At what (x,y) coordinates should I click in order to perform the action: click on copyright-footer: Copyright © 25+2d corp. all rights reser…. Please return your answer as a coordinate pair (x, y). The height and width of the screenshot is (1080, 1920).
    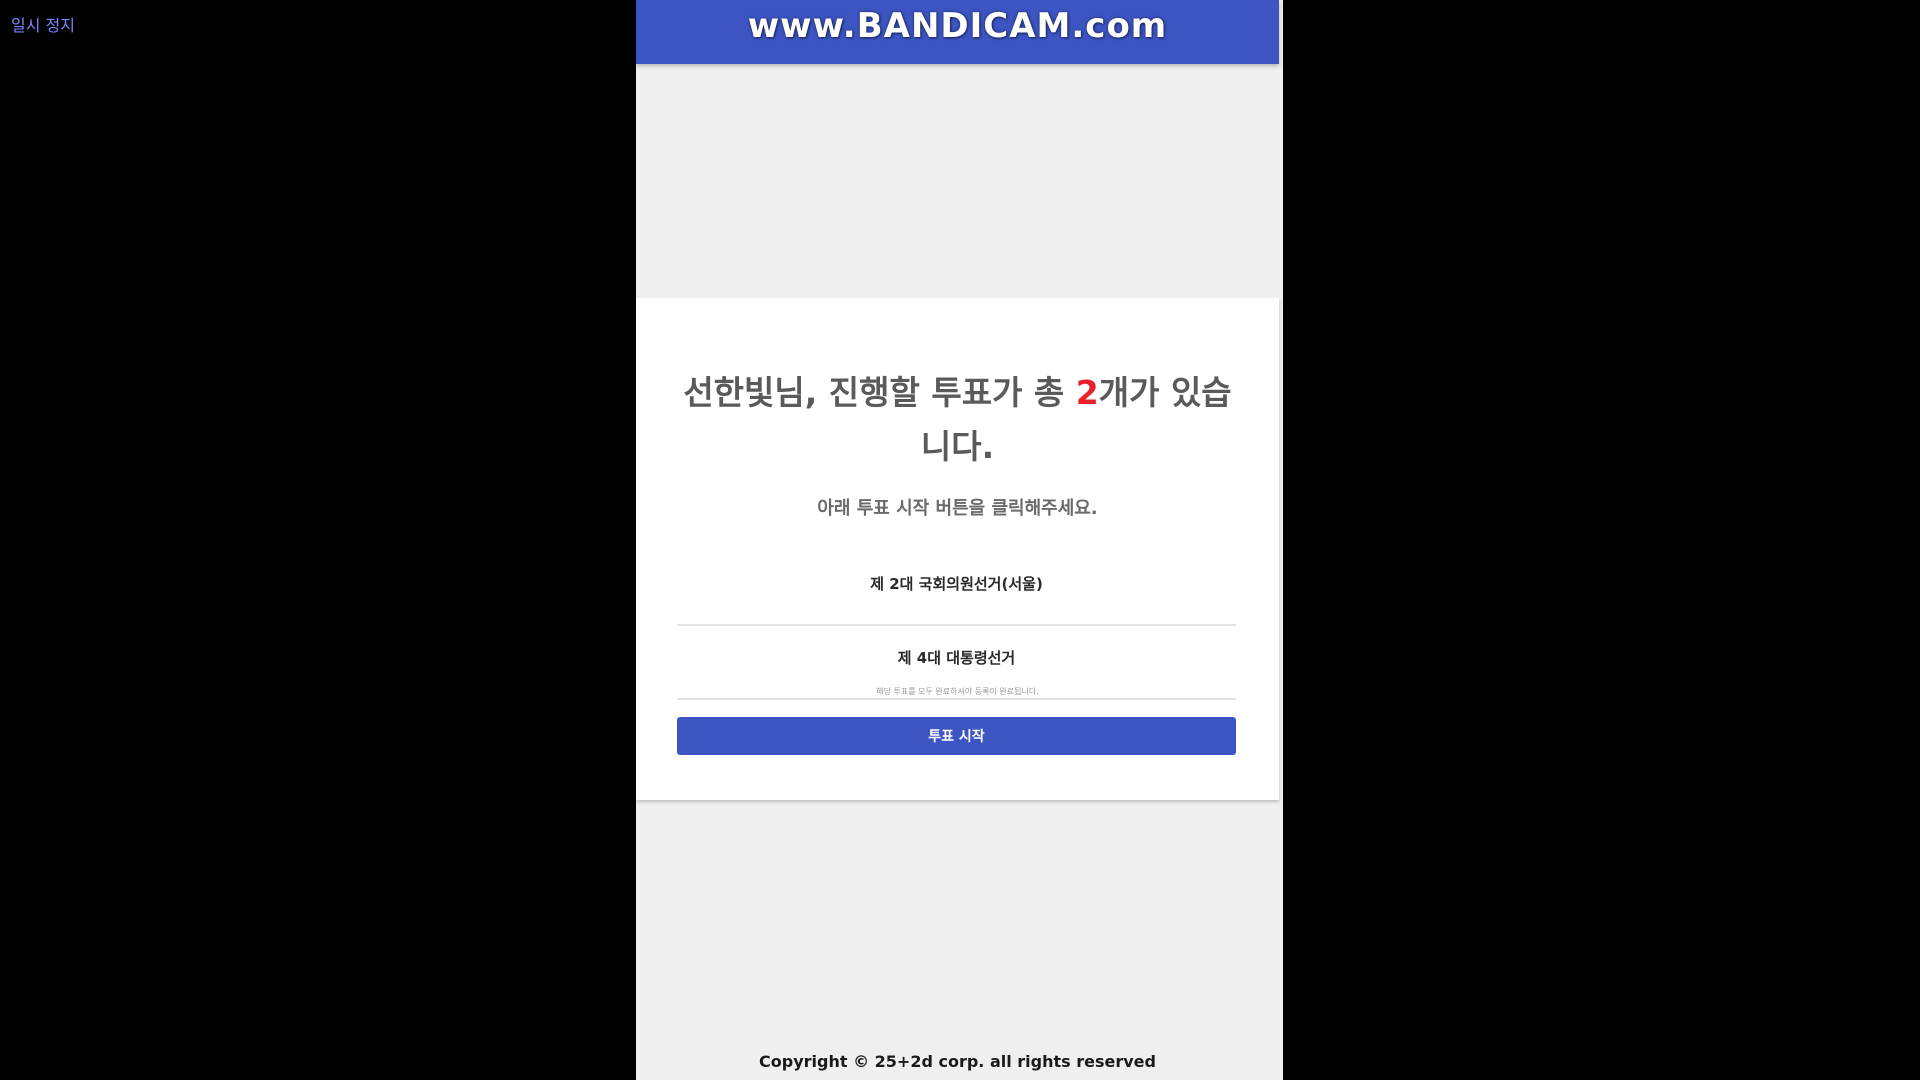
    Looking at the image, I should click on (957, 1061).